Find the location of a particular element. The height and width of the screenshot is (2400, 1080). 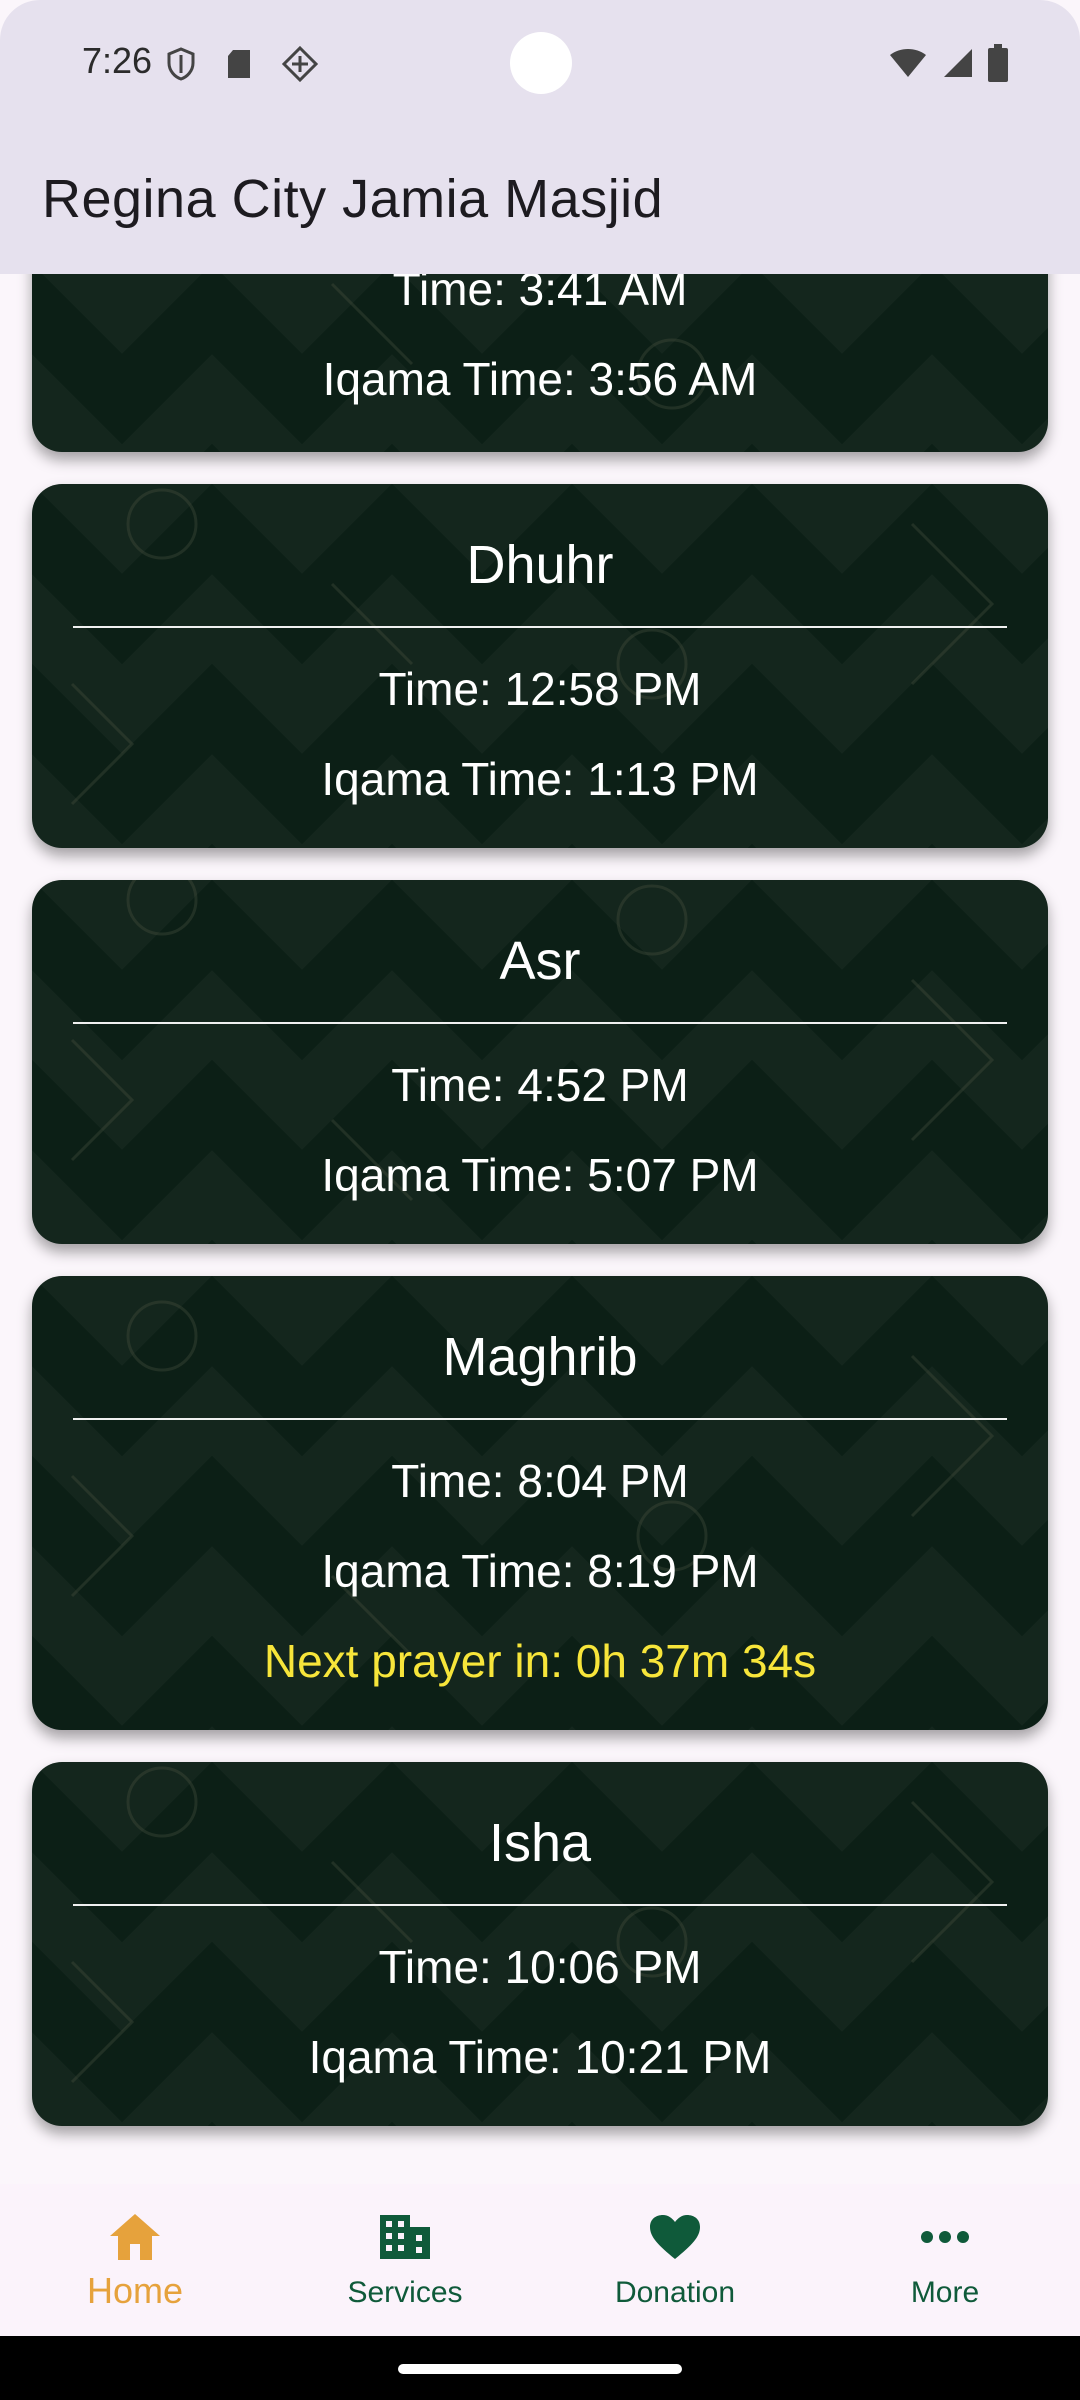

nav-more-label: More is located at coordinates (945, 2292).